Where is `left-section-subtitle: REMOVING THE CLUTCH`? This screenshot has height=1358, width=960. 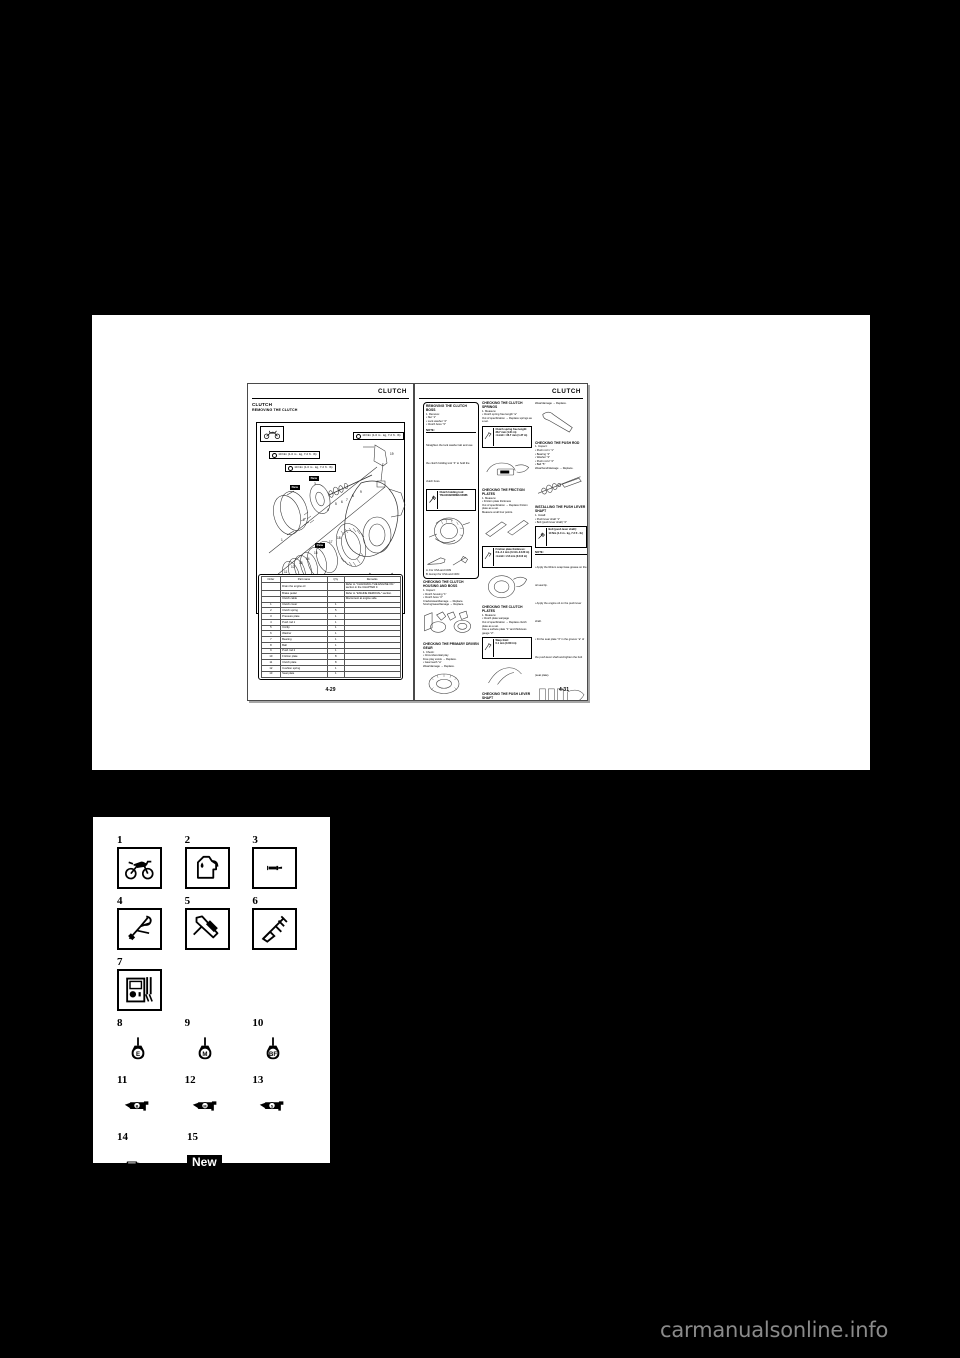 left-section-subtitle: REMOVING THE CLUTCH is located at coordinates (275, 409).